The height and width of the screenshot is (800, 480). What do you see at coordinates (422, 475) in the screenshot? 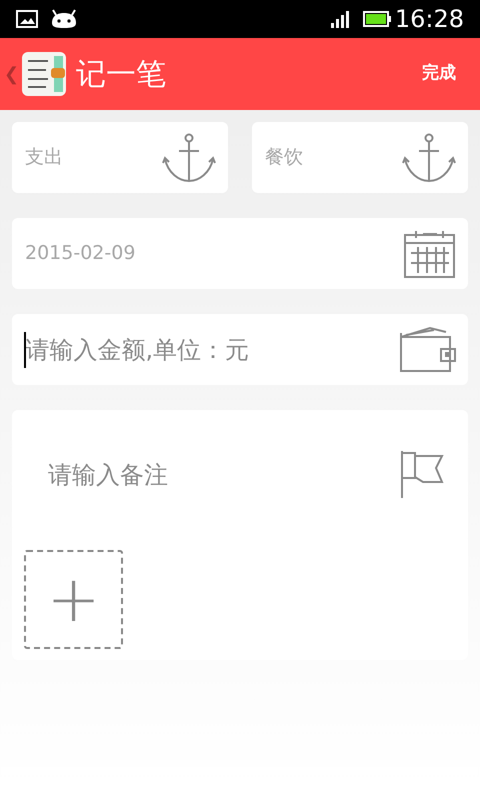
I see `flag-icon` at bounding box center [422, 475].